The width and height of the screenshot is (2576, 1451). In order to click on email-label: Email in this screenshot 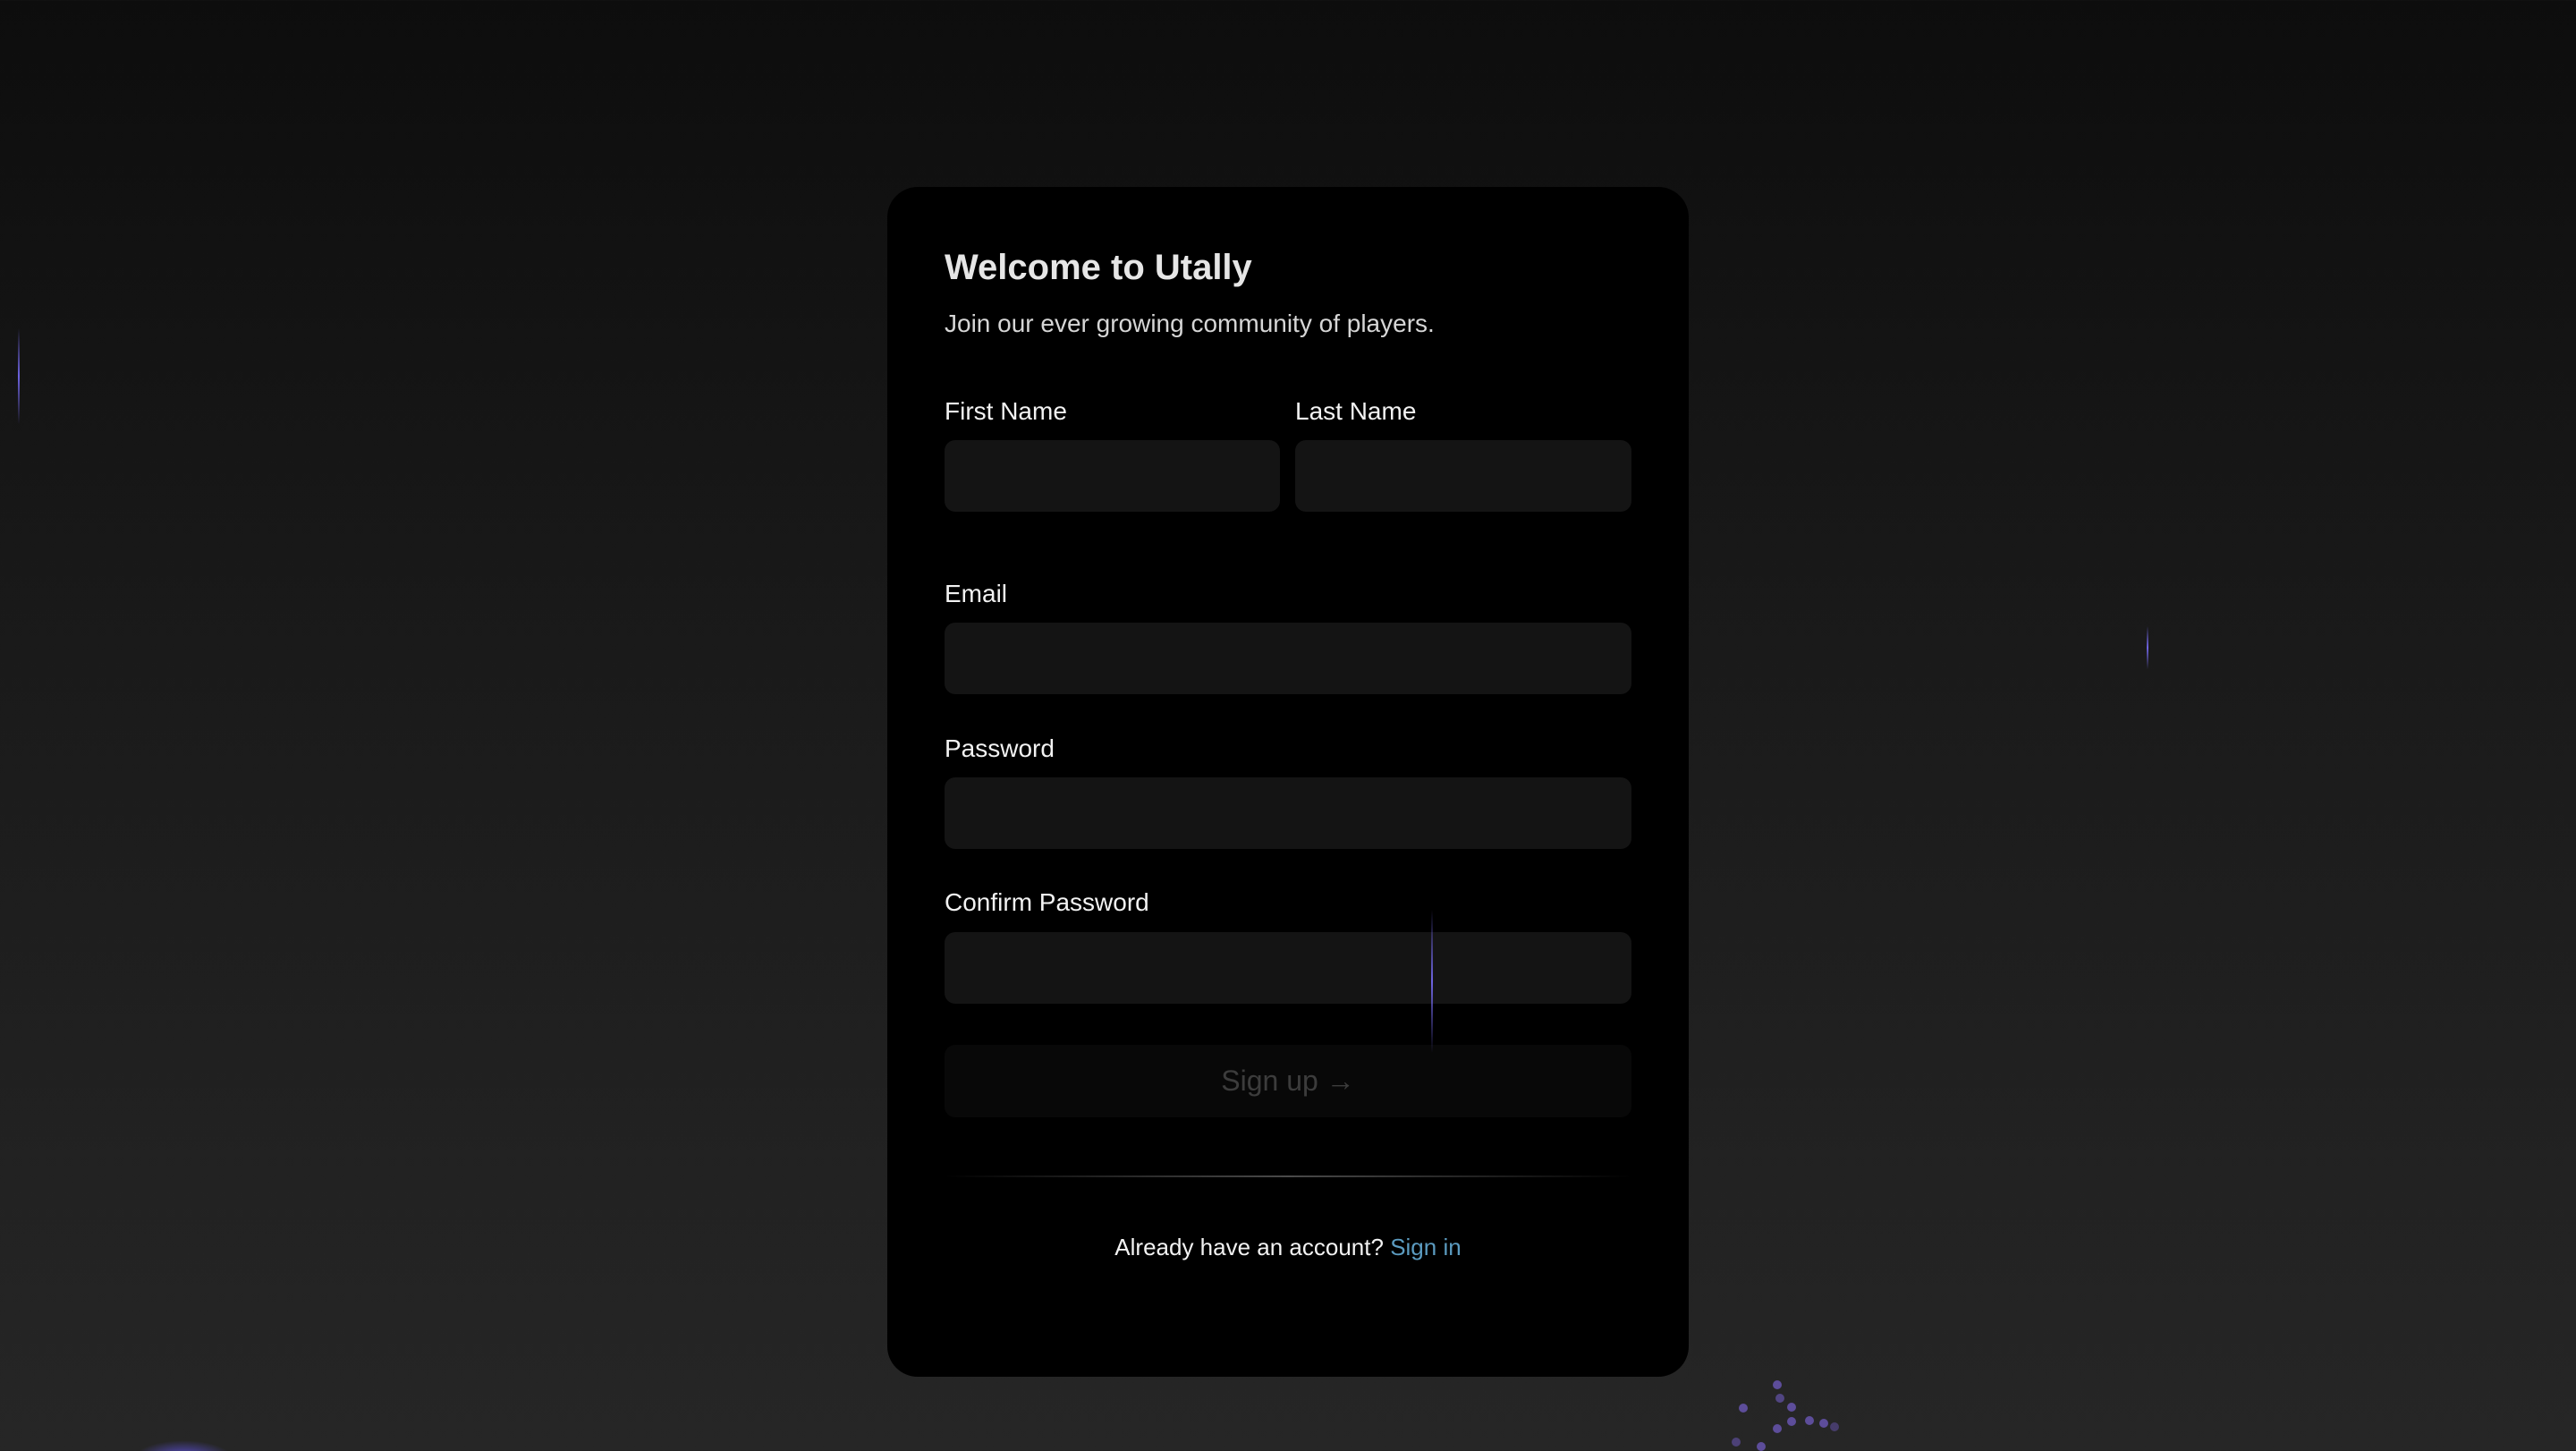, I will do `click(976, 593)`.